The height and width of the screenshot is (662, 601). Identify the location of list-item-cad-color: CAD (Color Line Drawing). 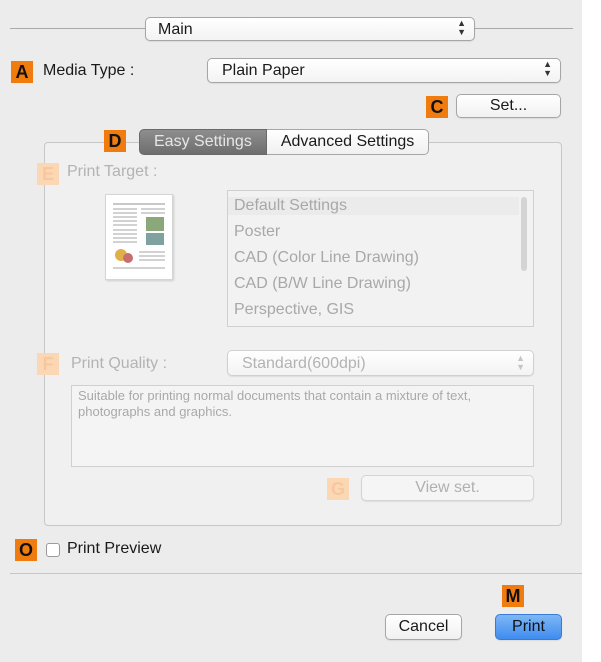
(326, 258).